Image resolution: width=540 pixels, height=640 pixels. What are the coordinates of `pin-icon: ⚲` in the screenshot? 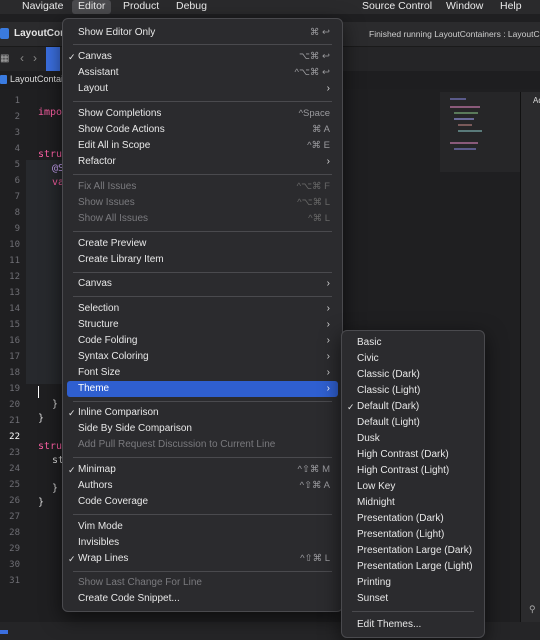 It's located at (532, 609).